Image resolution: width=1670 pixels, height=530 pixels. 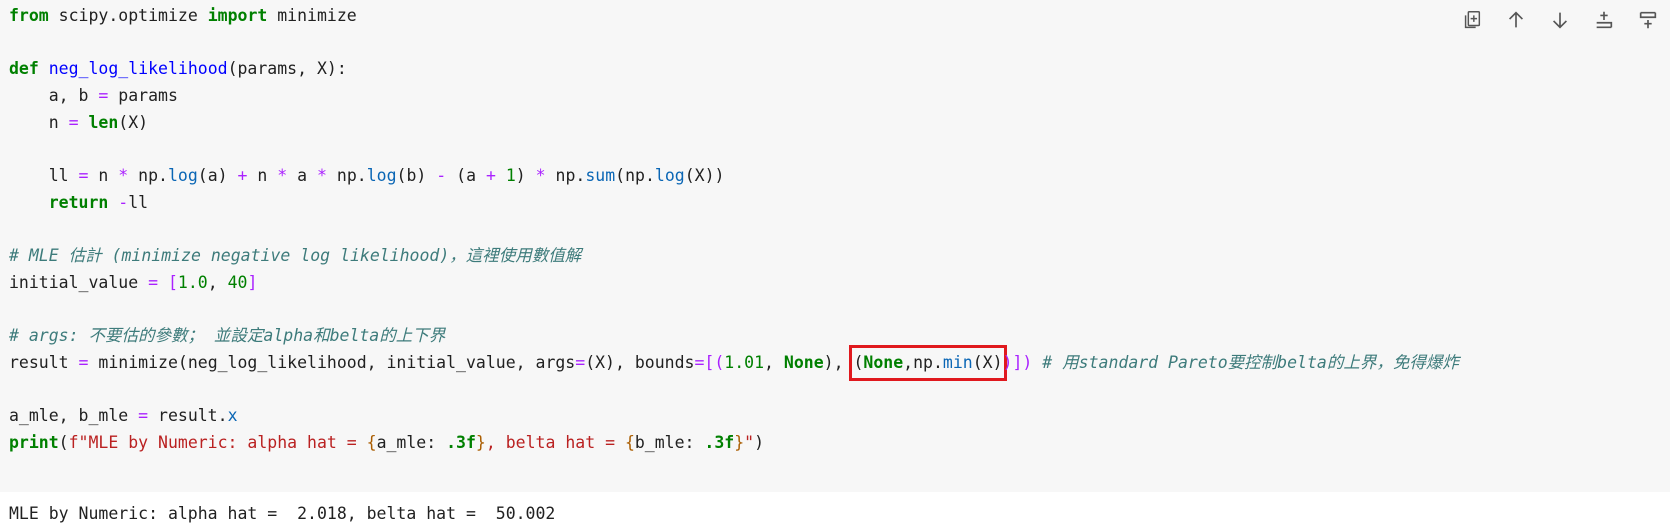 What do you see at coordinates (704, 175) in the screenshot?
I see `code-text: (X))` at bounding box center [704, 175].